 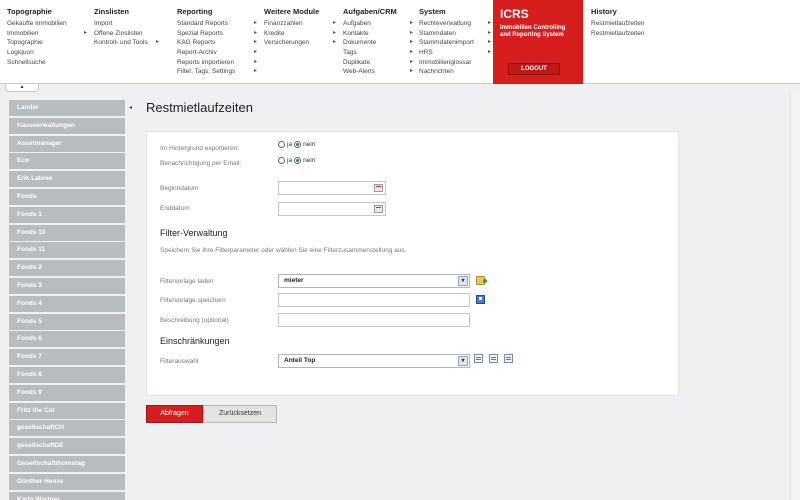 What do you see at coordinates (22, 88) in the screenshot?
I see `collapse-menu-toggle: ▴` at bounding box center [22, 88].